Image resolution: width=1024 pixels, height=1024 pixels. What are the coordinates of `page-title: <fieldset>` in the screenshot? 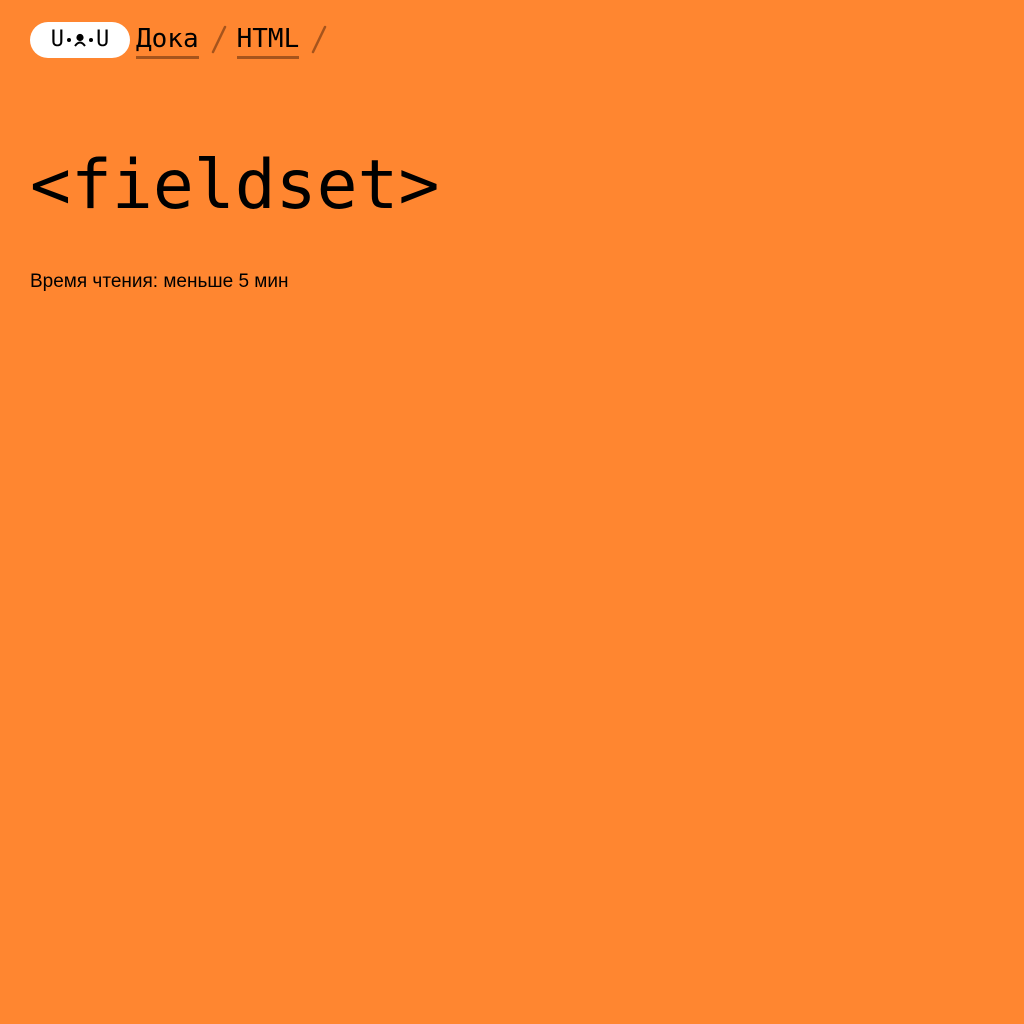 It's located at (235, 185).